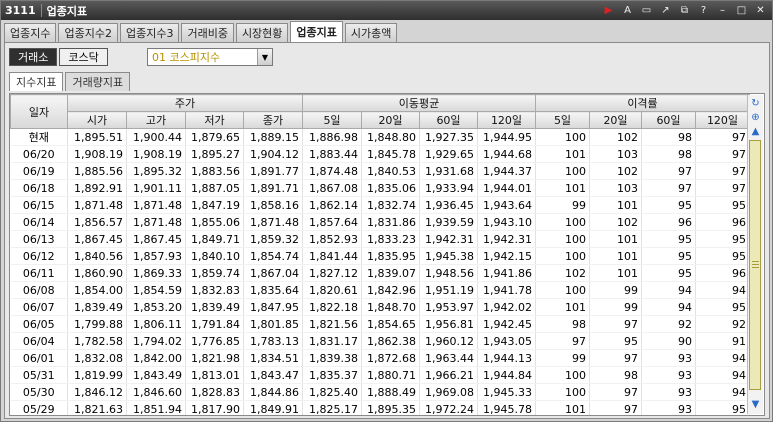 Image resolution: width=773 pixels, height=422 pixels. Describe the element at coordinates (214, 273) in the screenshot. I see `value-cell: 1,859.74` at that location.